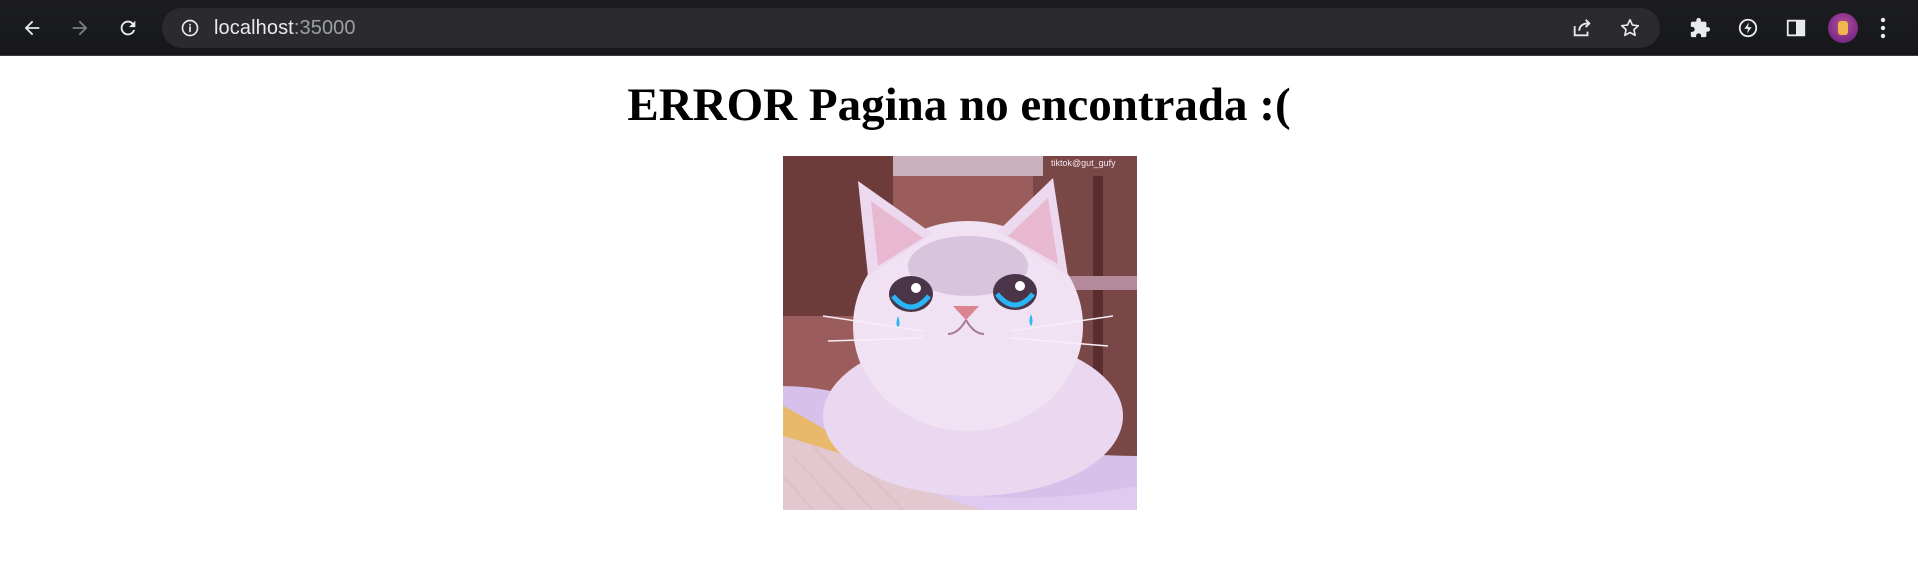  What do you see at coordinates (1883, 28) in the screenshot?
I see `kebab-menu-icon` at bounding box center [1883, 28].